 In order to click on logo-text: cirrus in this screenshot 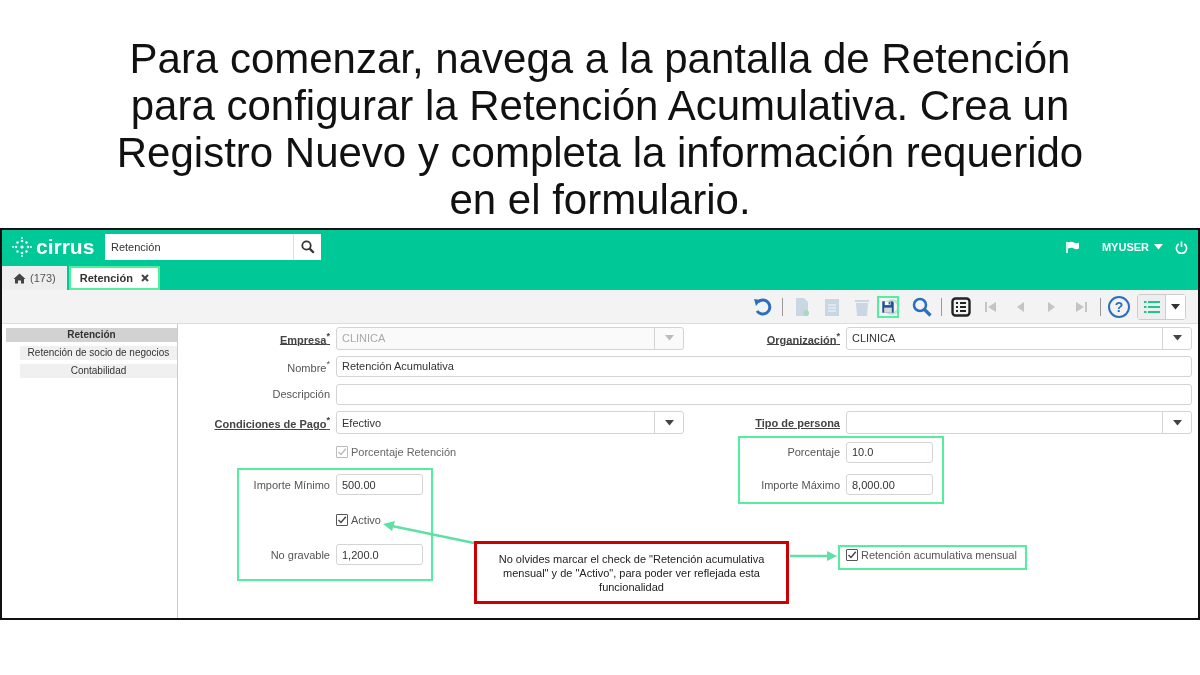, I will do `click(65, 247)`.